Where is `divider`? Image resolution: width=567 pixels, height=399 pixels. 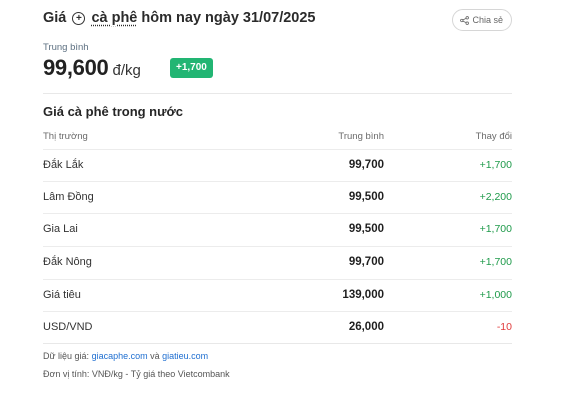 divider is located at coordinates (277, 93).